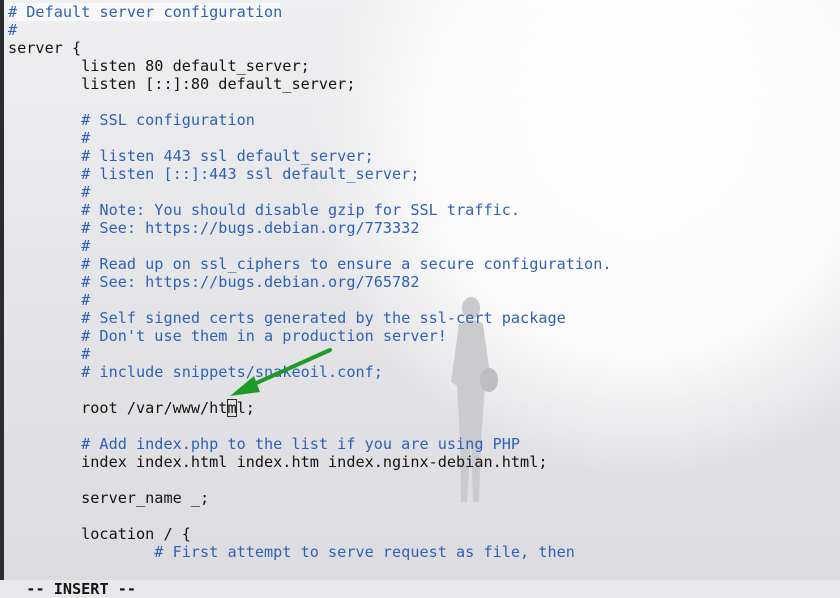  What do you see at coordinates (159, 66) in the screenshot?
I see `code-line: listen 80 default_server;` at bounding box center [159, 66].